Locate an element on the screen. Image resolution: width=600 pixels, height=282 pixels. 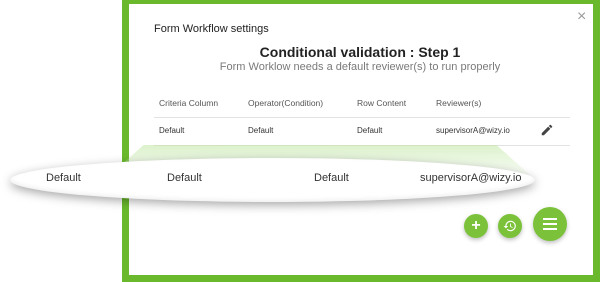
restore-button is located at coordinates (510, 226).